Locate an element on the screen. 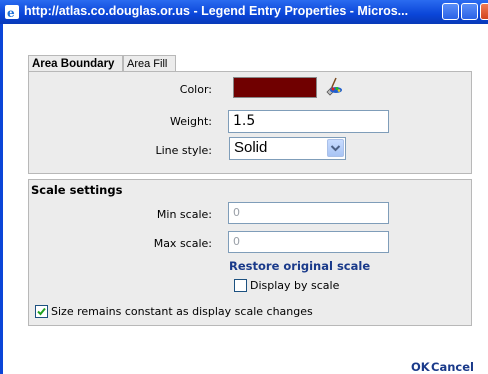 The image size is (488, 374). line-style-label: Line style: is located at coordinates (183, 150).